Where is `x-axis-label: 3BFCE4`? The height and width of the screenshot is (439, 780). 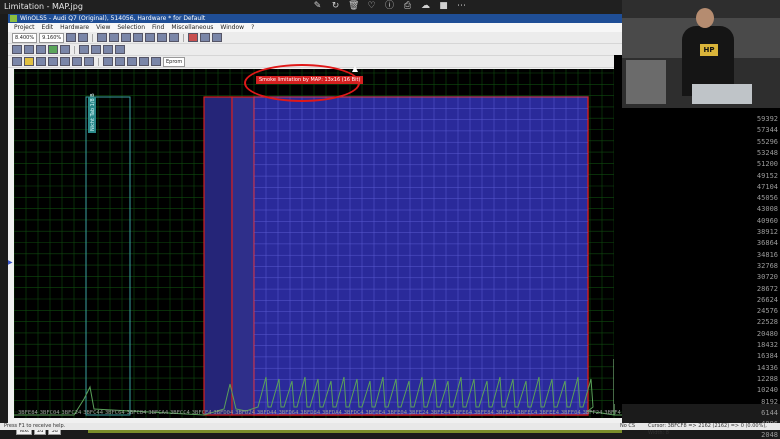
x-axis-label: 3BFCE4 is located at coordinates (202, 413).